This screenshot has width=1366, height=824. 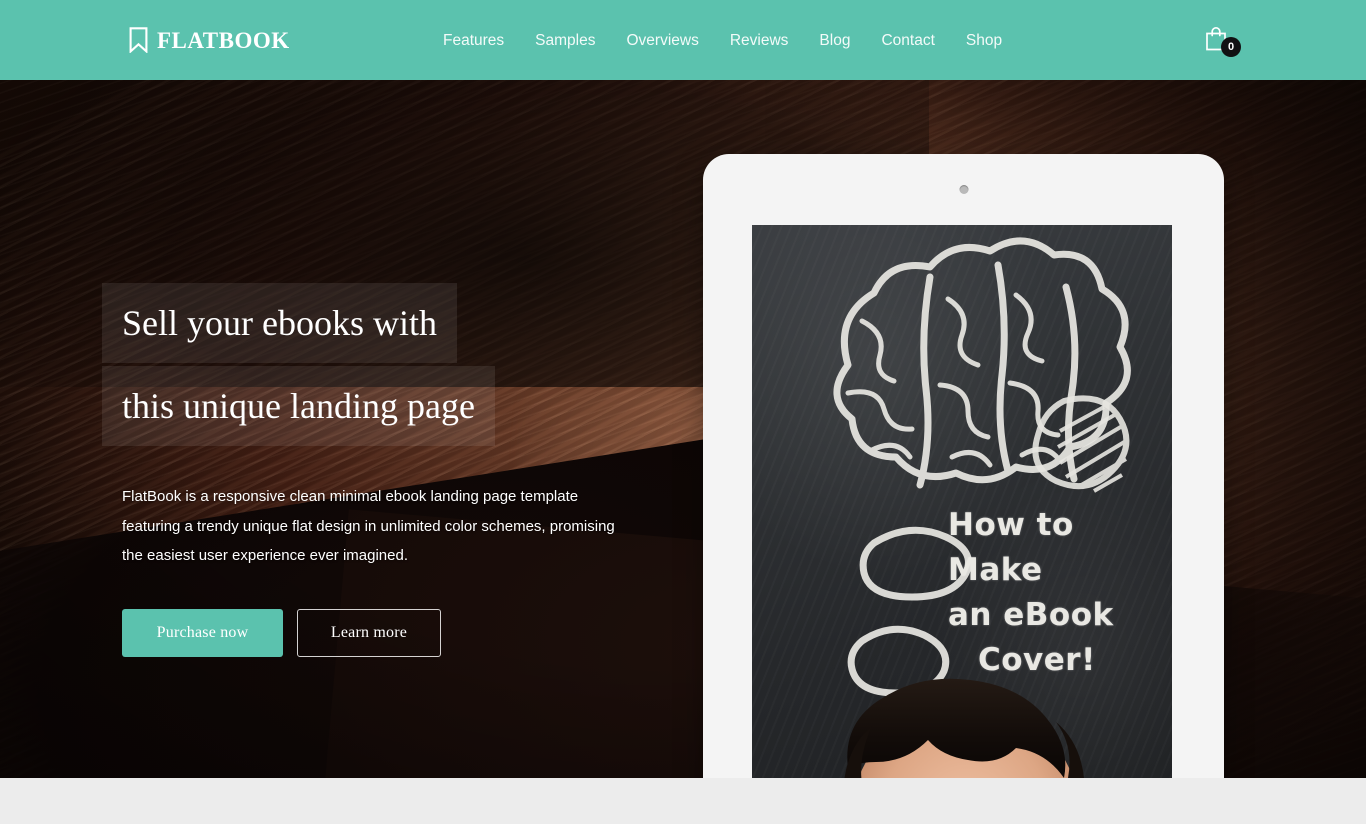 I want to click on ebook-cover-title-line-2: an eBook, so click(x=1031, y=615).